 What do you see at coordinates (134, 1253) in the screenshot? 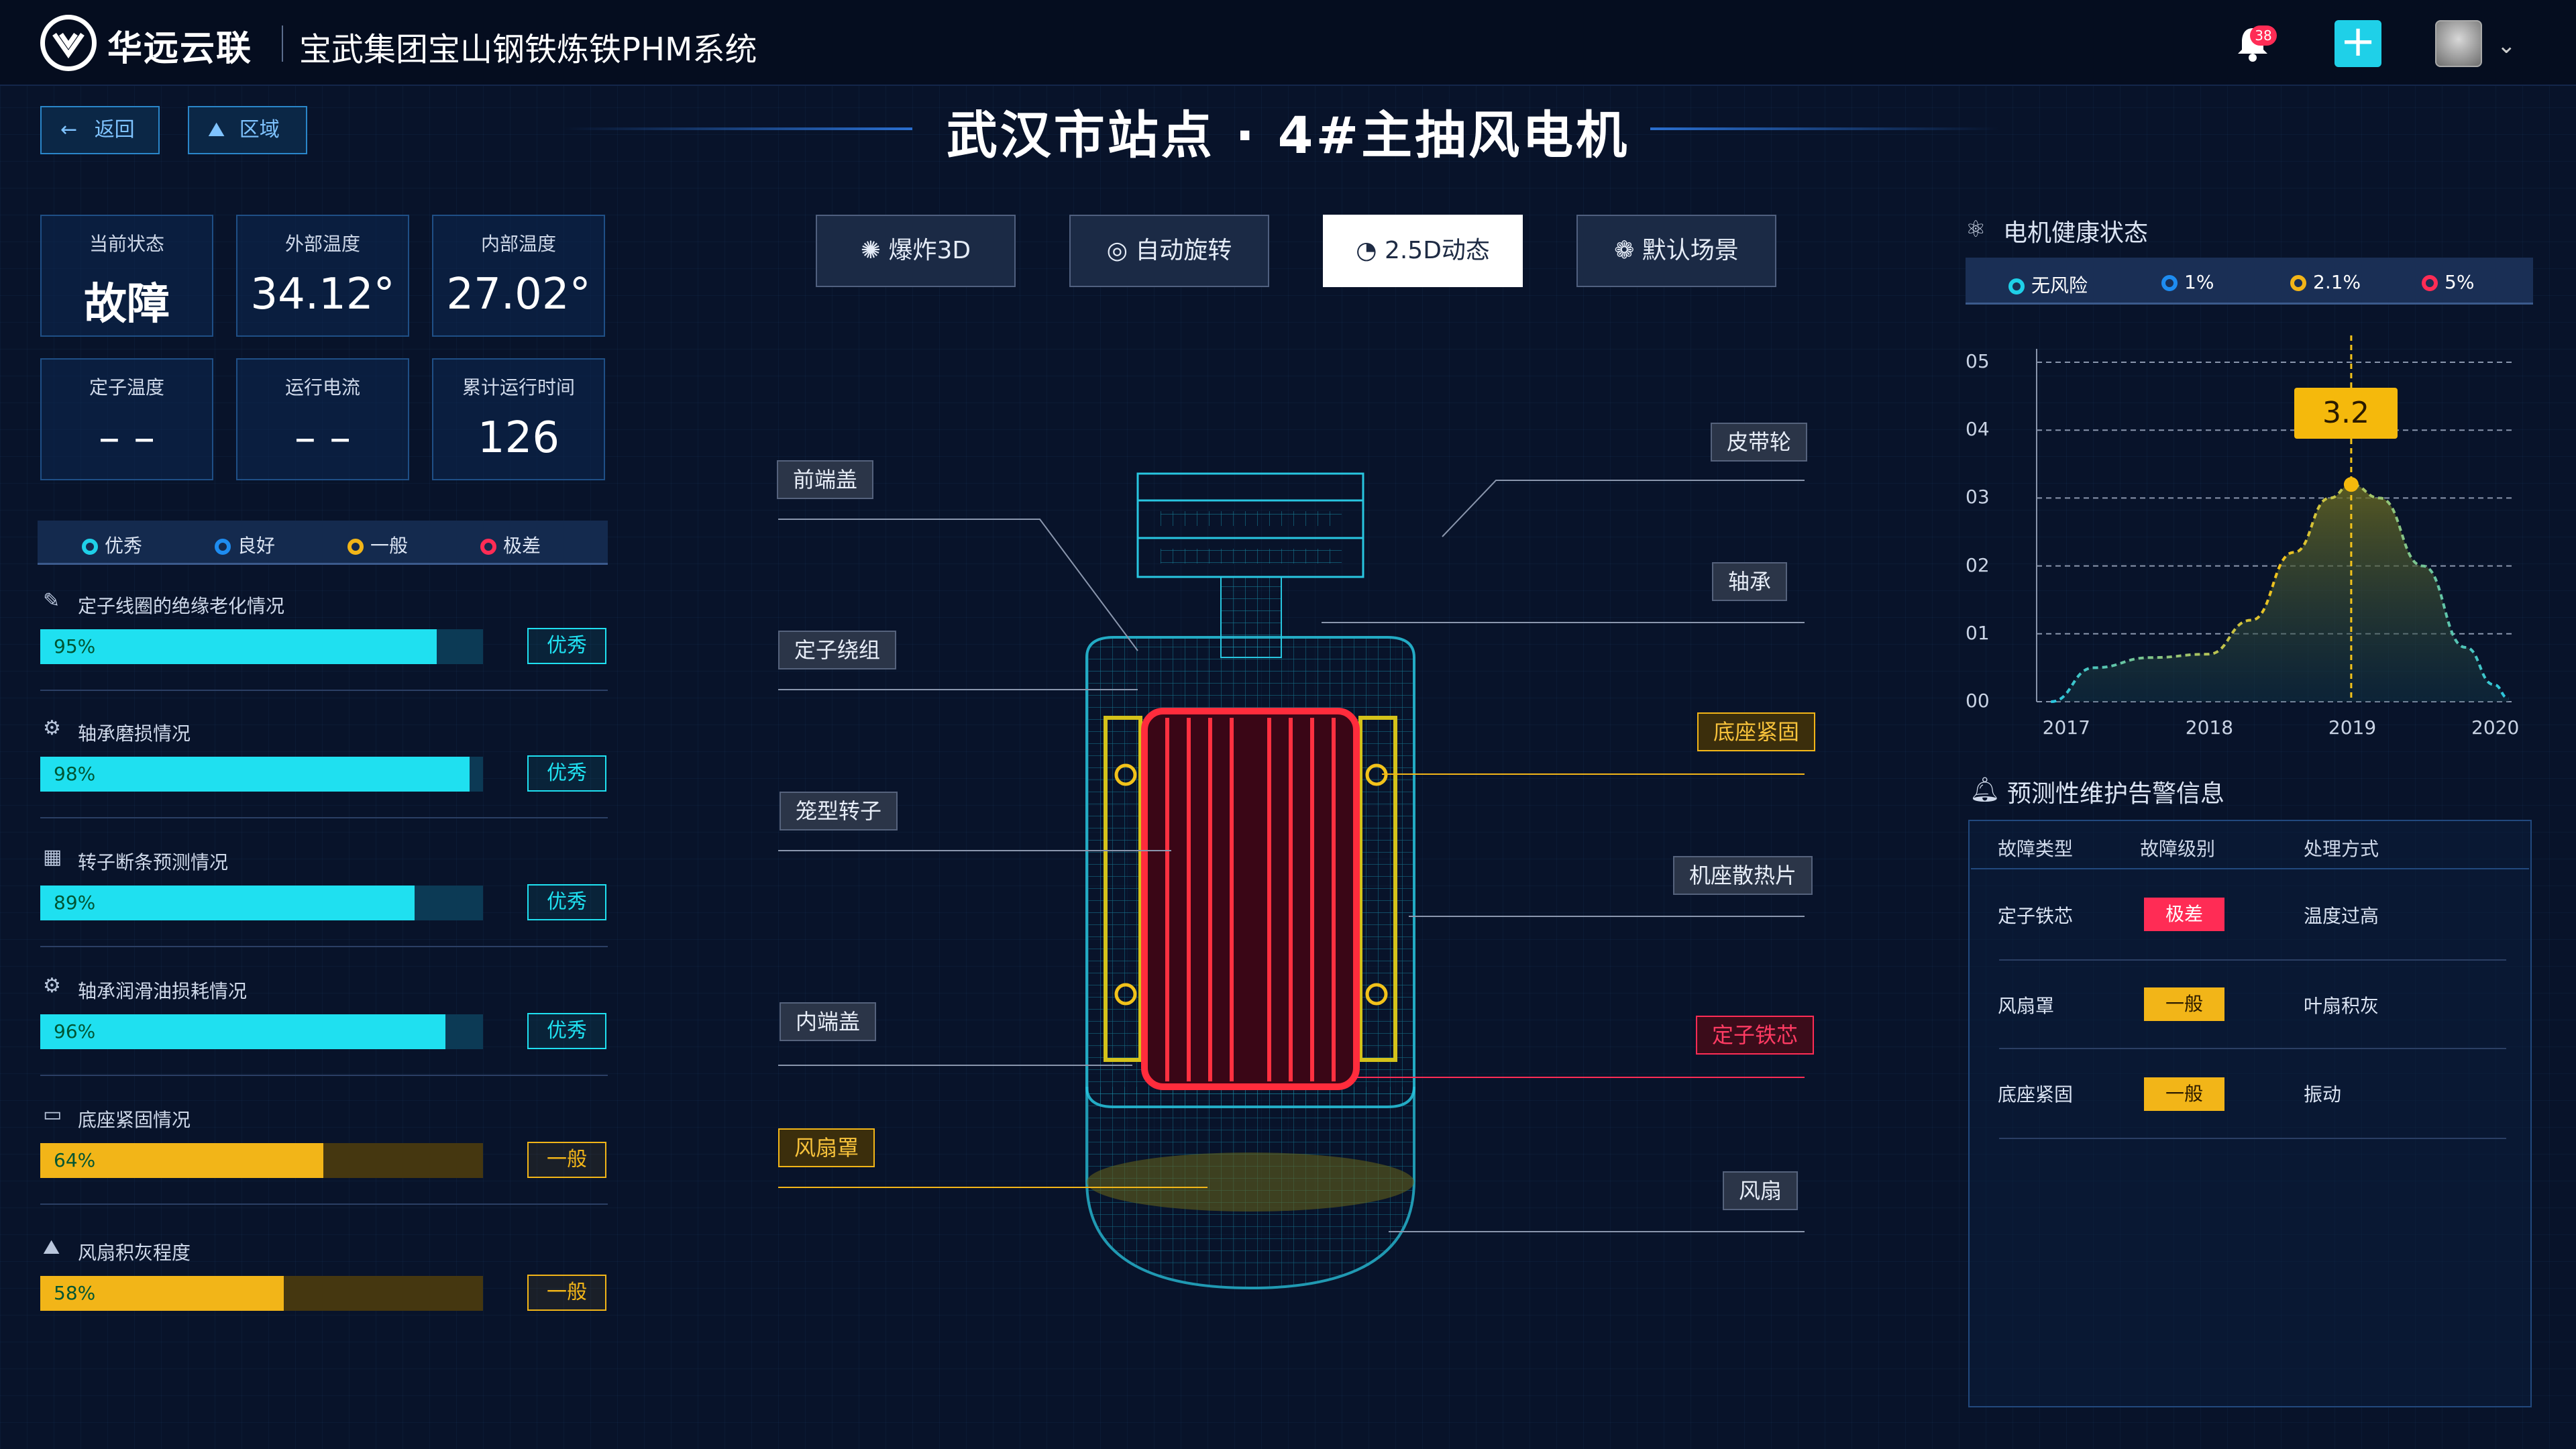
I see `metric-title: 风扇积灰程度` at bounding box center [134, 1253].